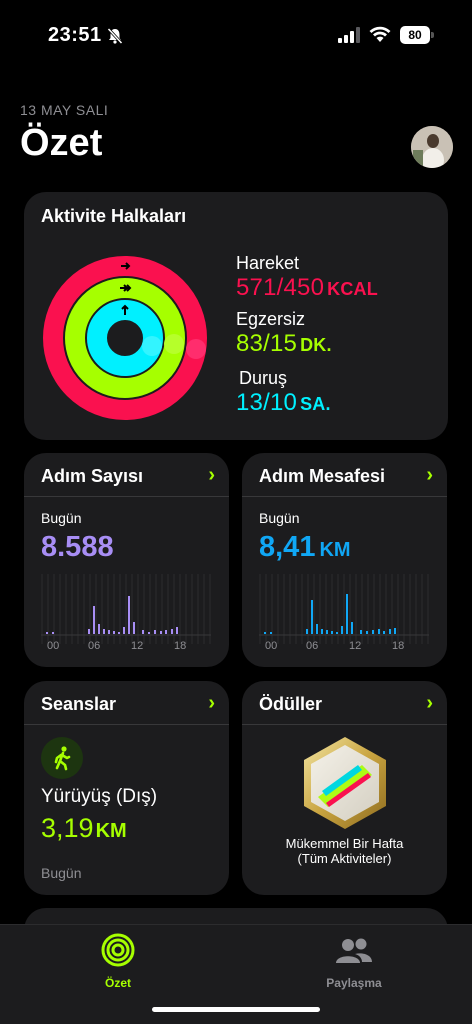 This screenshot has height=1024, width=472. I want to click on exercise-metric: Egzersiz 83/15 DK., so click(284, 333).